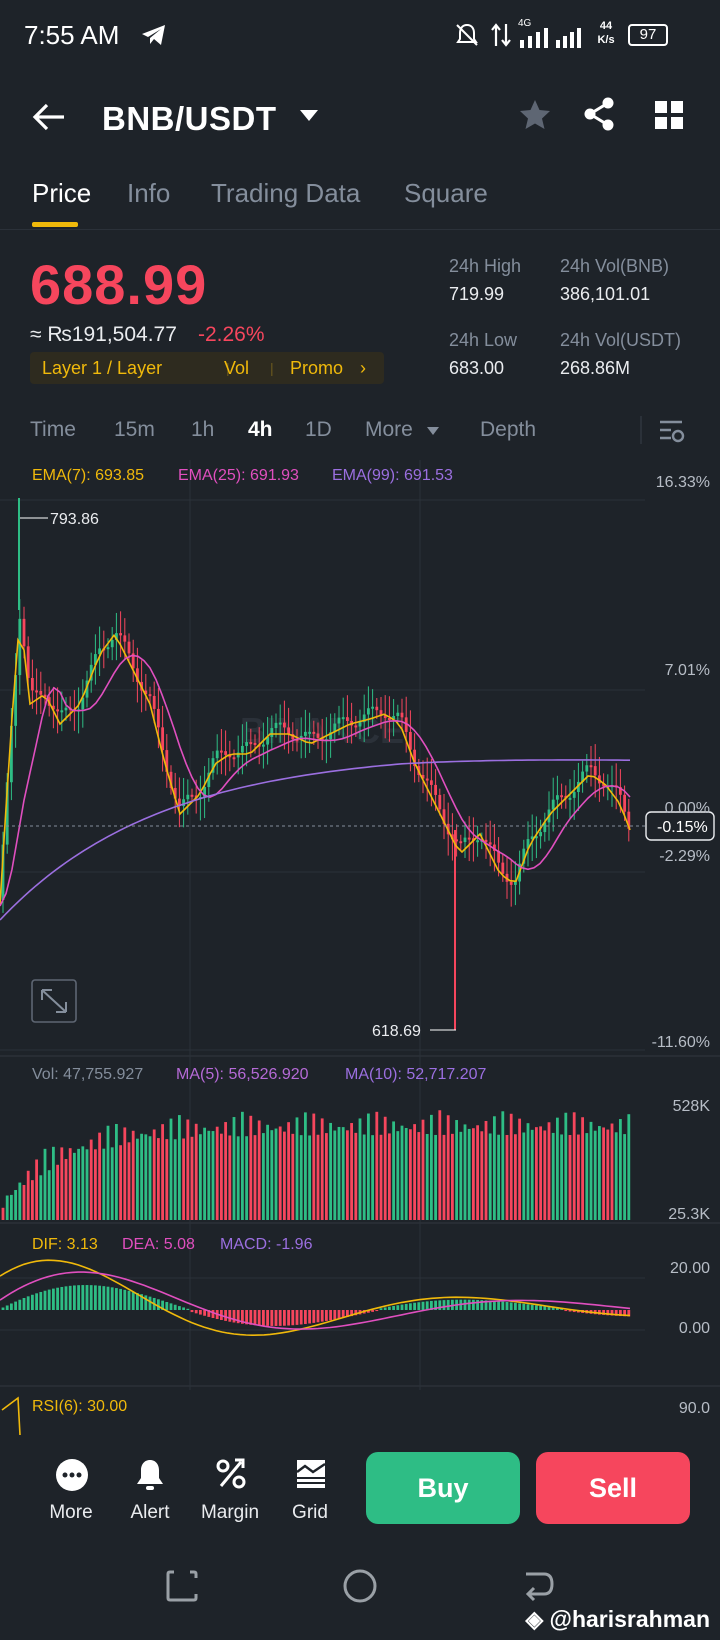  Describe the element at coordinates (182, 1586) in the screenshot. I see `recent-apps-icon` at that location.